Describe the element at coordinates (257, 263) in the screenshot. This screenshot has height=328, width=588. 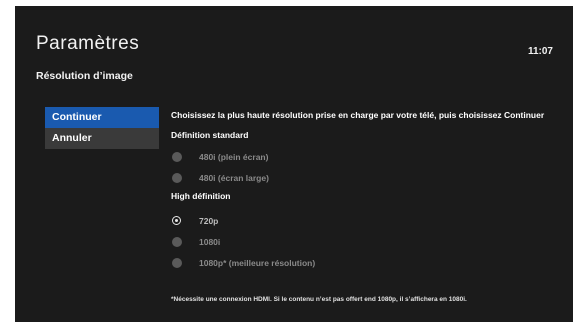
I see `option-label: 1080p* (meilleure résolution)` at that location.